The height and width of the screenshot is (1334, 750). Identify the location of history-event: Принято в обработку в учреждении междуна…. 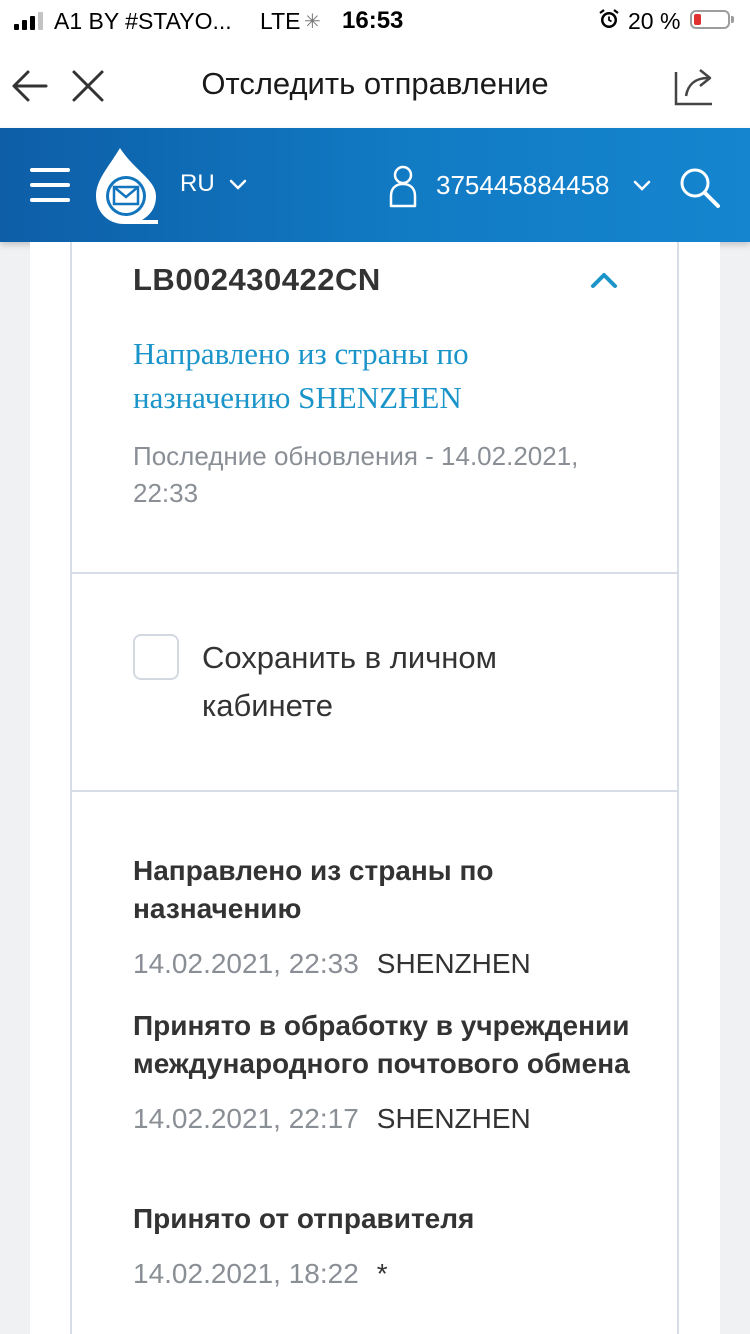
(383, 1071).